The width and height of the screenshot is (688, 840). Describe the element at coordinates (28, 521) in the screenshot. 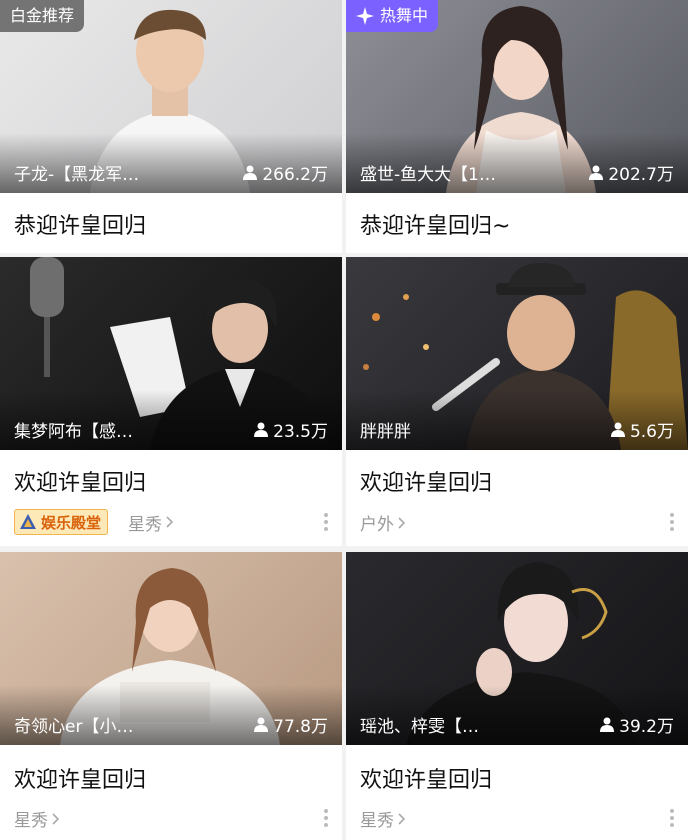

I see `entertainment-hall-icon` at that location.